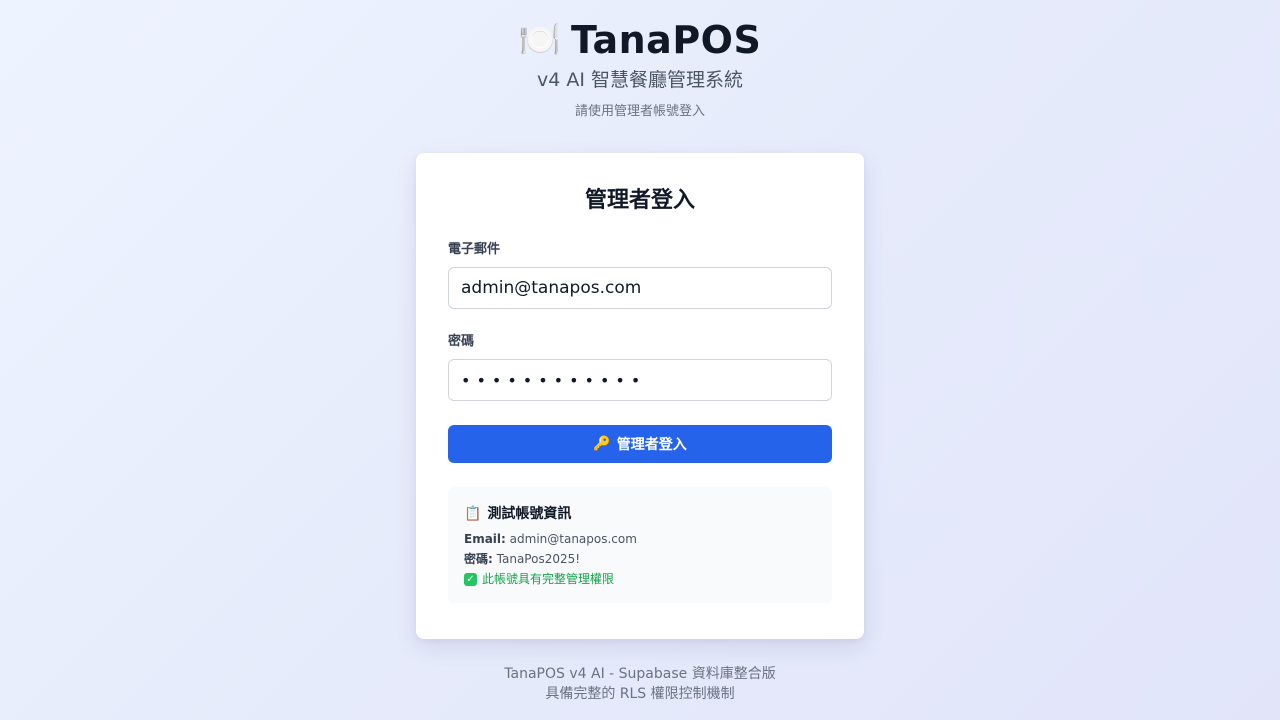 This screenshot has width=1280, height=720. I want to click on test-account-title: 📋 測試帳號資訊, so click(640, 514).